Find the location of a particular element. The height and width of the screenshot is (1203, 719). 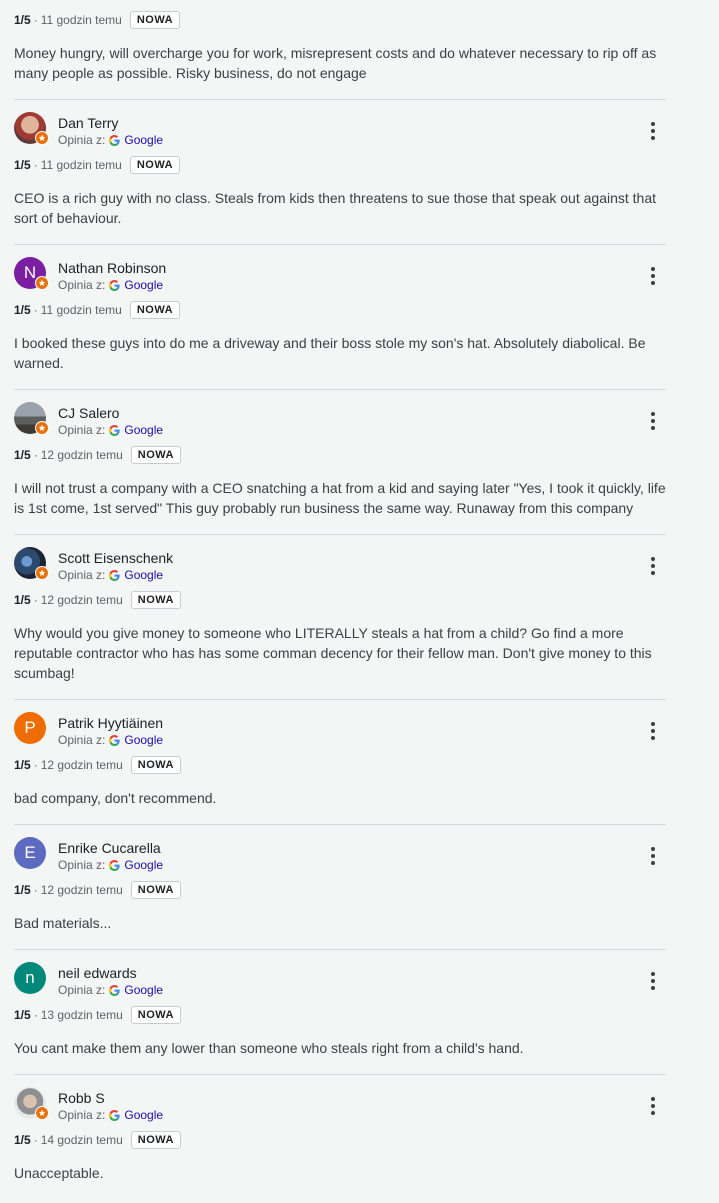

reviewer-name: neil edwards is located at coordinates (97, 973).